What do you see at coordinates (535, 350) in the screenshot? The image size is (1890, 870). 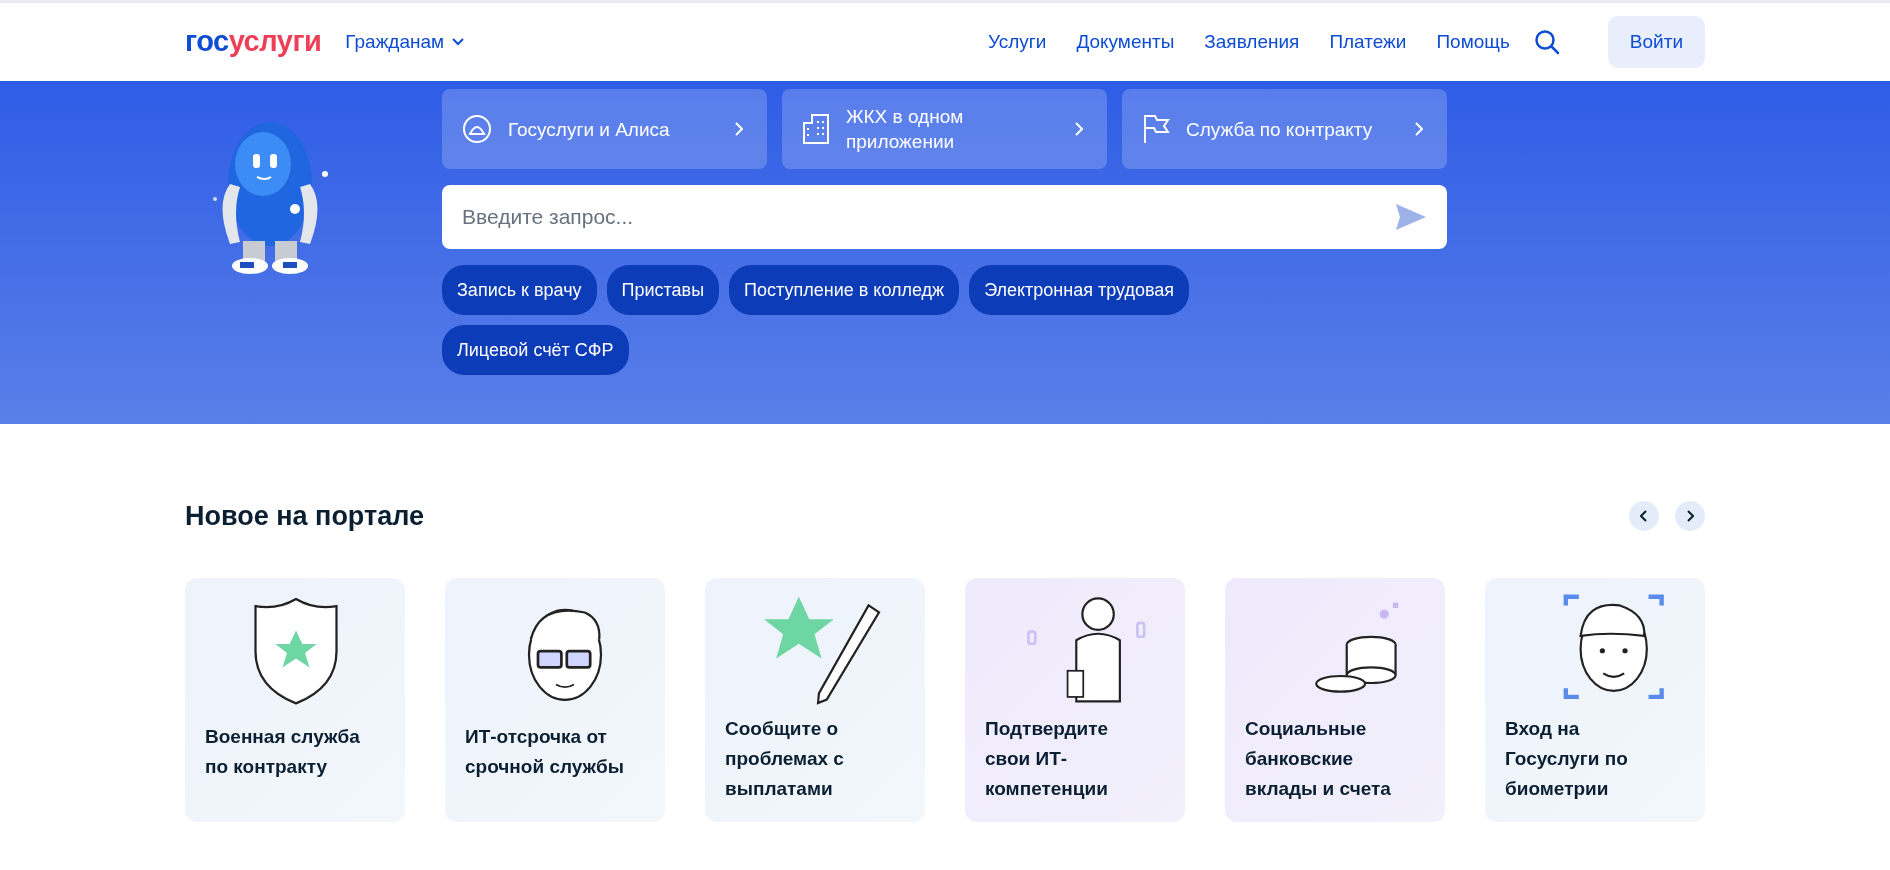 I see `suggestion-chip: Лицевой счёт СФР` at bounding box center [535, 350].